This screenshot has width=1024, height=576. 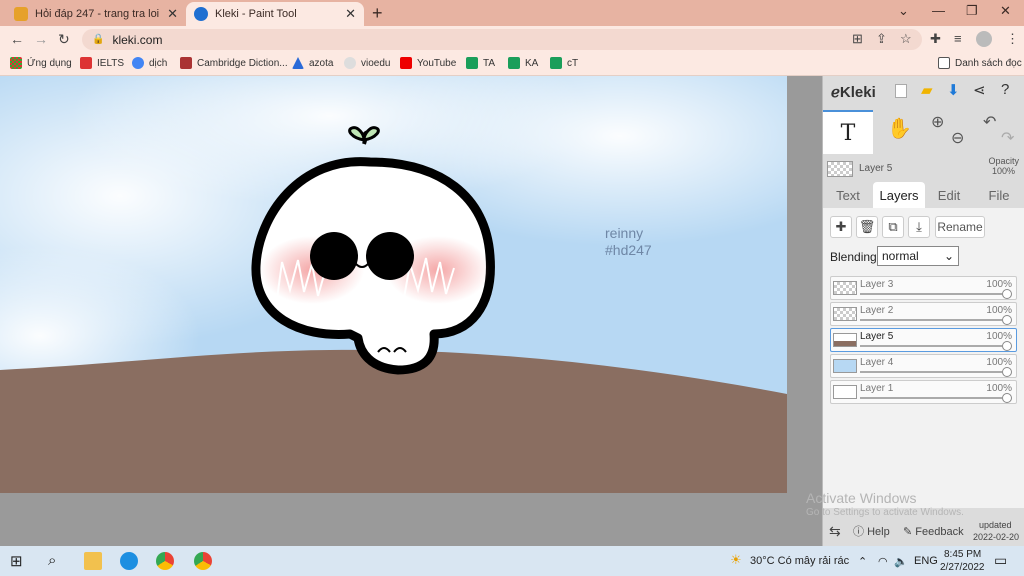 I want to click on new-tab-button: +, so click(x=377, y=13).